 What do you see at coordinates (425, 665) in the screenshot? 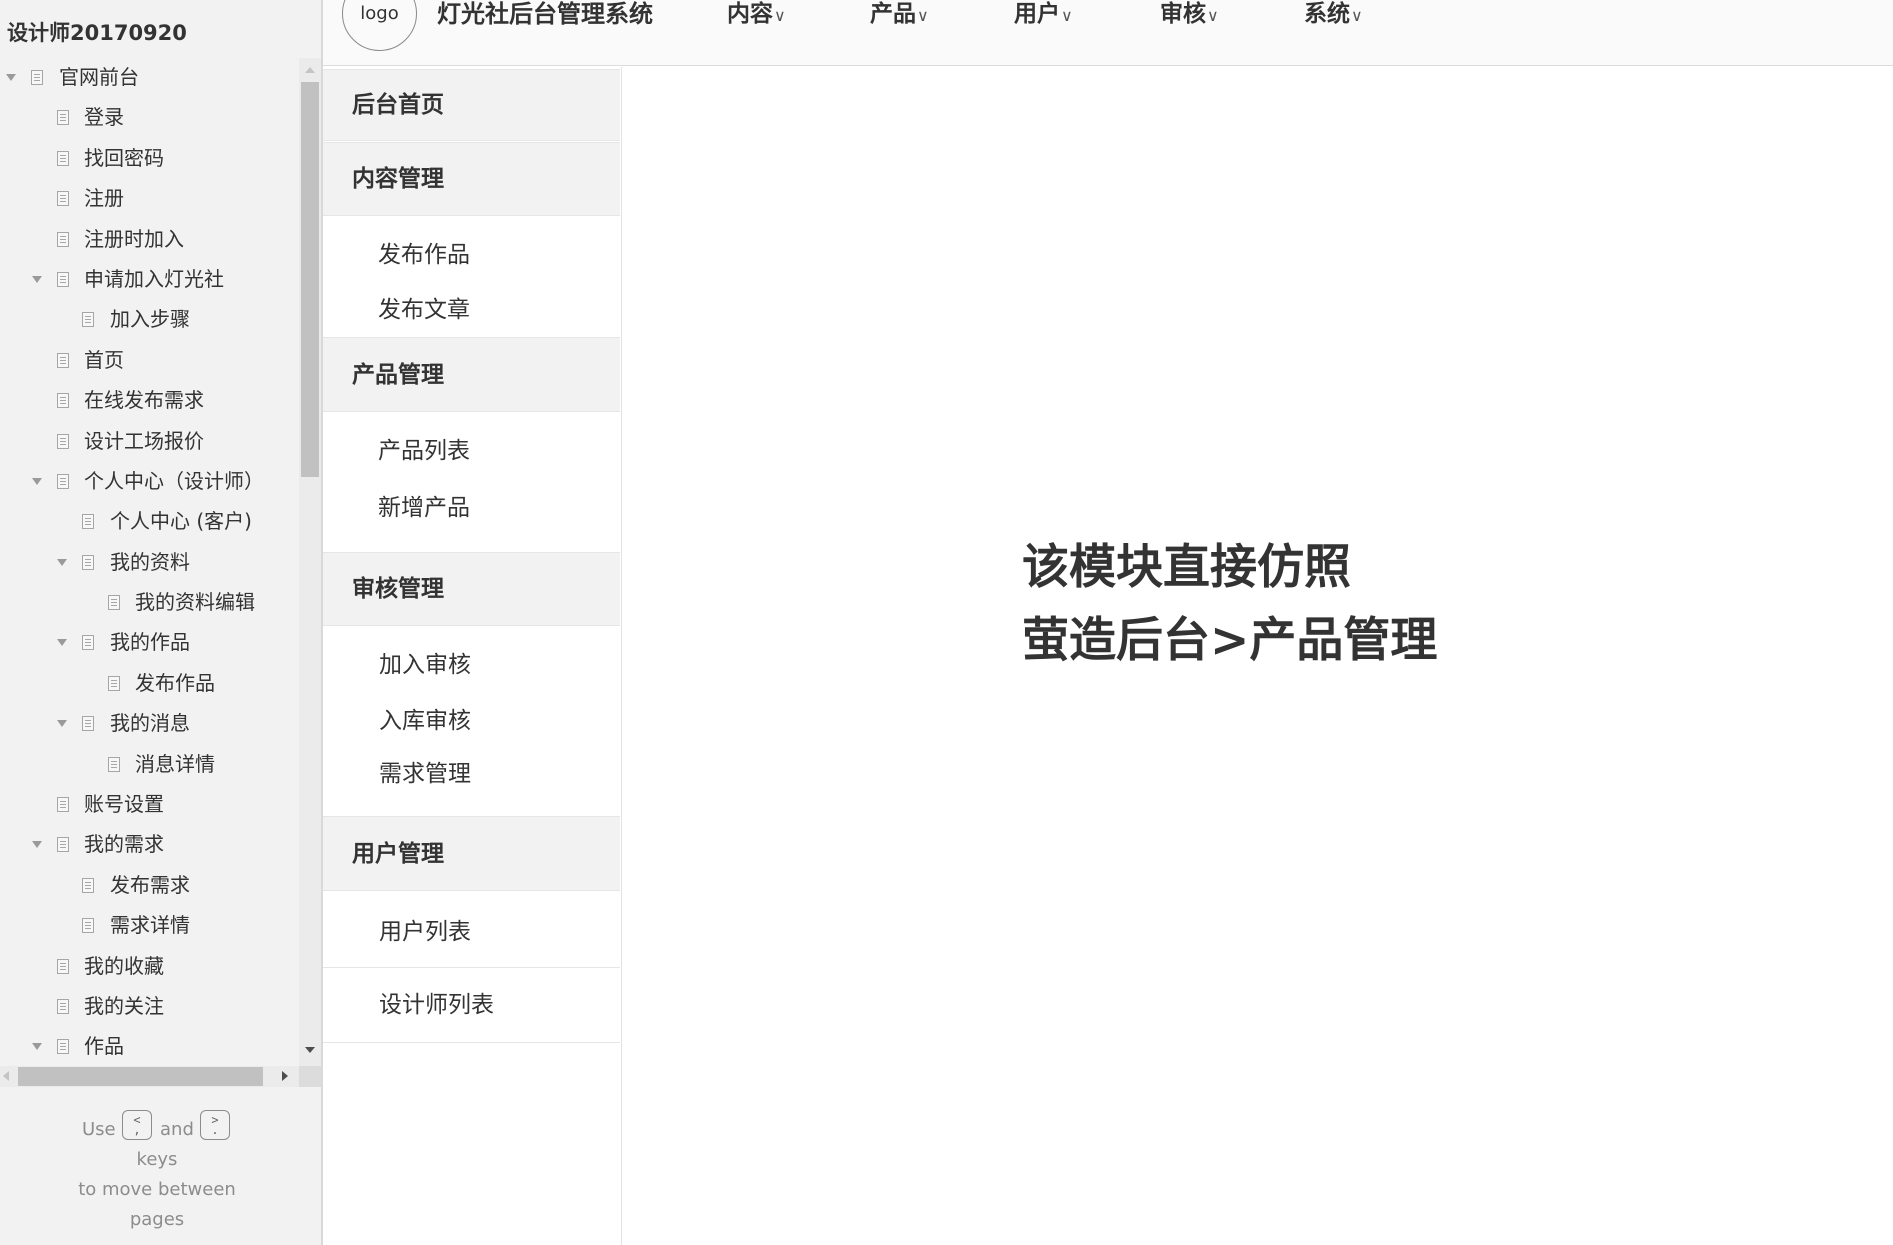
I see `sidebar-item-join-review: 加入审核` at bounding box center [425, 665].